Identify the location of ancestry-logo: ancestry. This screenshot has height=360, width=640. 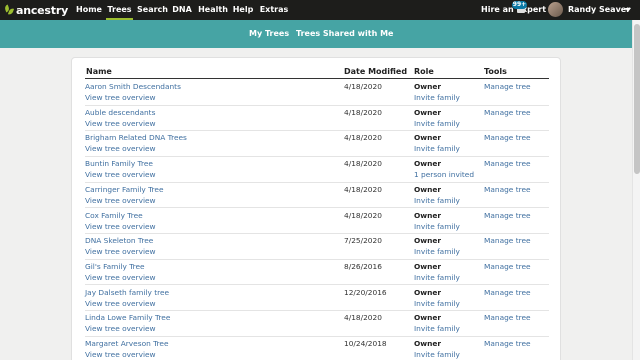
(36, 10).